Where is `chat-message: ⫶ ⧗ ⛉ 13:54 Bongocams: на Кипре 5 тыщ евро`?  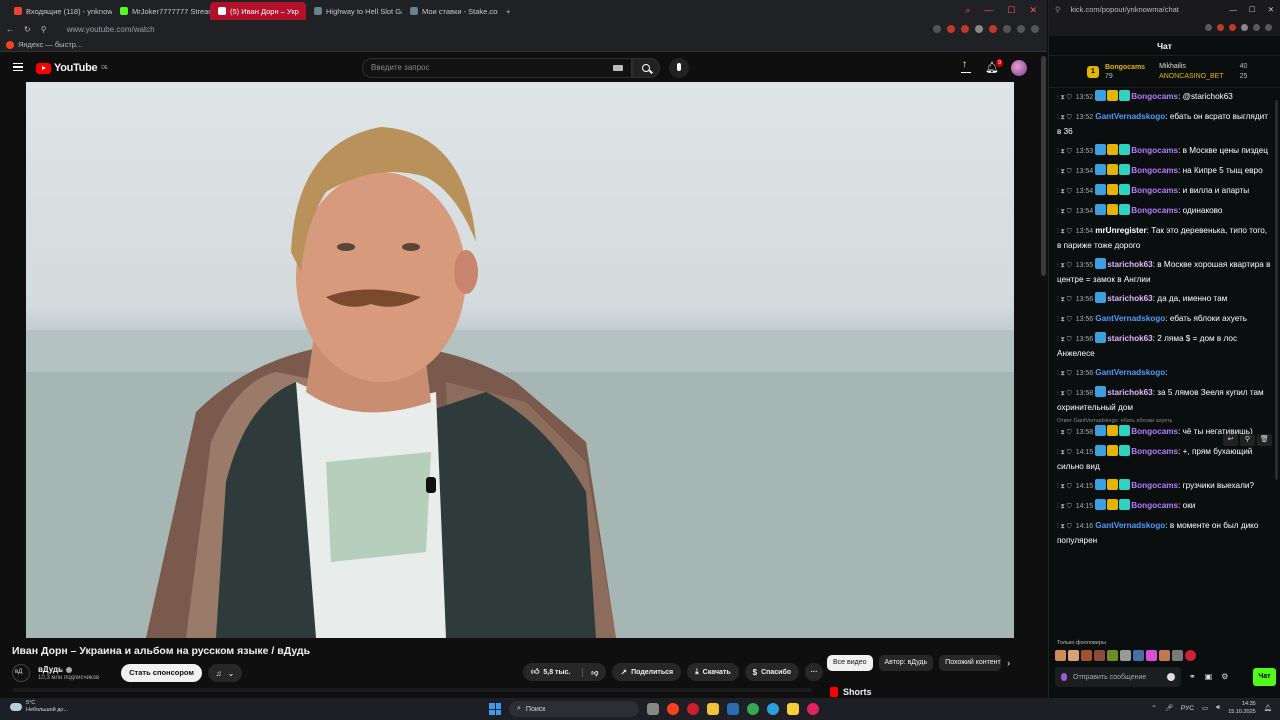 chat-message: ⫶ ⧗ ⛉ 13:54 Bongocams: на Кипре 5 тыщ евро is located at coordinates (1164, 171).